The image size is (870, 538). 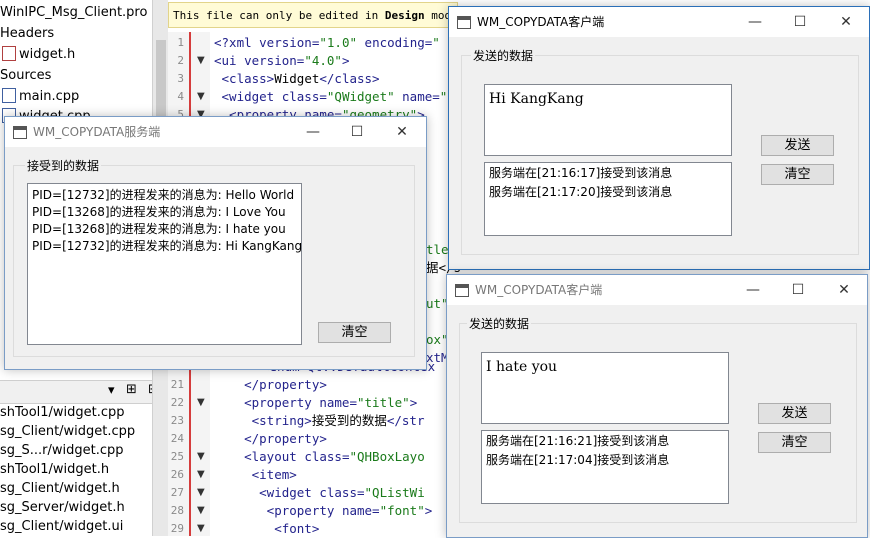 I want to click on line-number: 22, so click(x=177, y=402).